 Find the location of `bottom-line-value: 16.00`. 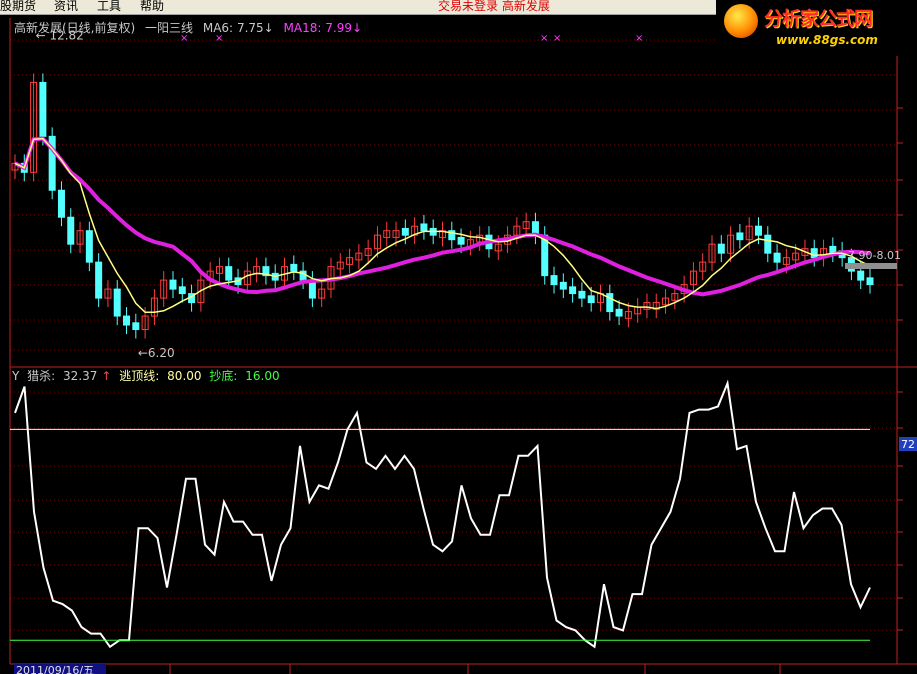

bottom-line-value: 16.00 is located at coordinates (262, 376).